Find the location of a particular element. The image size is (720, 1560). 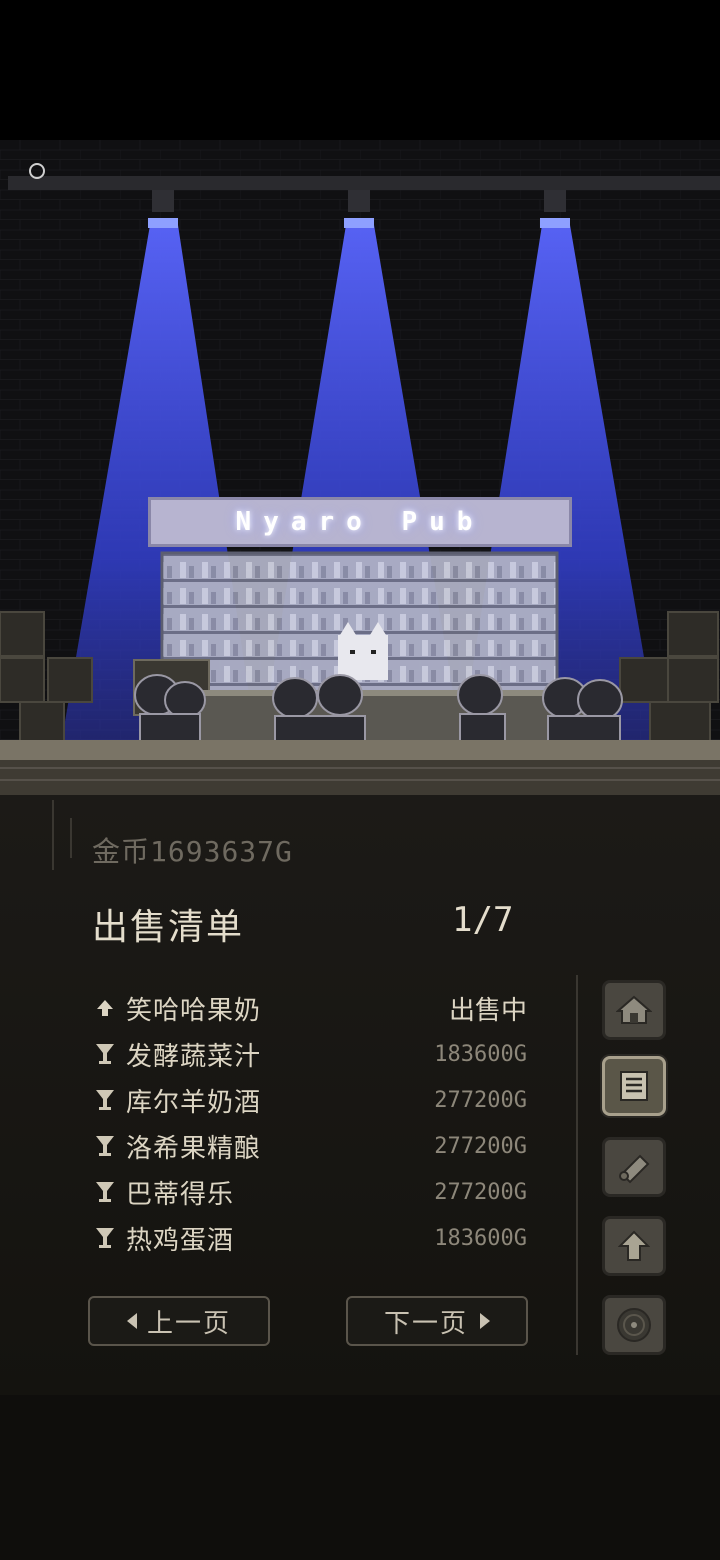

scroll-icon is located at coordinates (634, 1169).